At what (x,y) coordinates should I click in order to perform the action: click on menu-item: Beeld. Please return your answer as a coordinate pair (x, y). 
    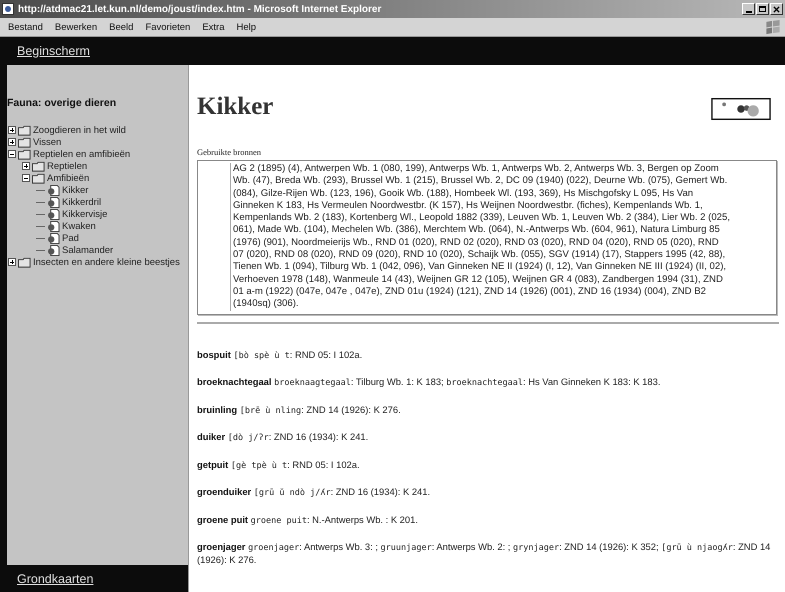
    Looking at the image, I should click on (121, 27).